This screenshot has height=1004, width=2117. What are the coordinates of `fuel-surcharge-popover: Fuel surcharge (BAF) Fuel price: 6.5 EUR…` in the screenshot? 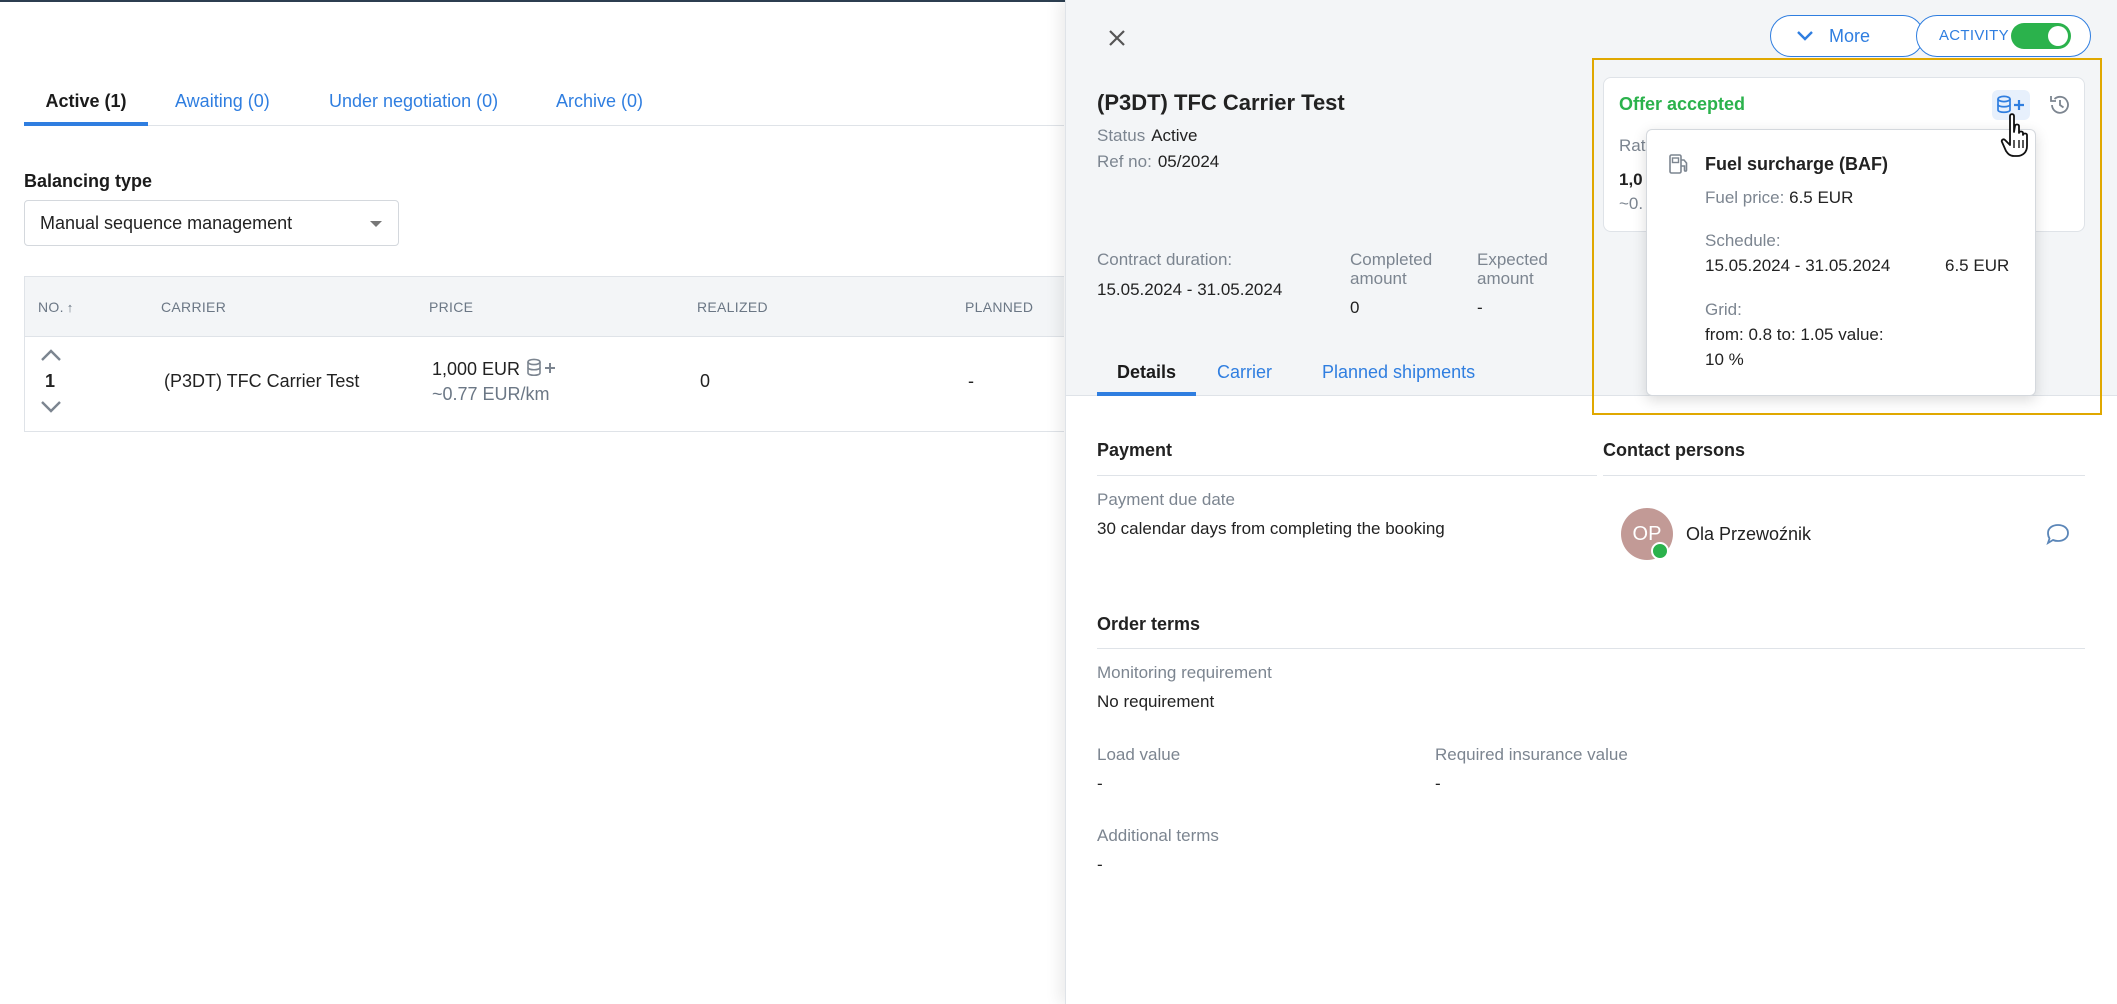 It's located at (1841, 262).